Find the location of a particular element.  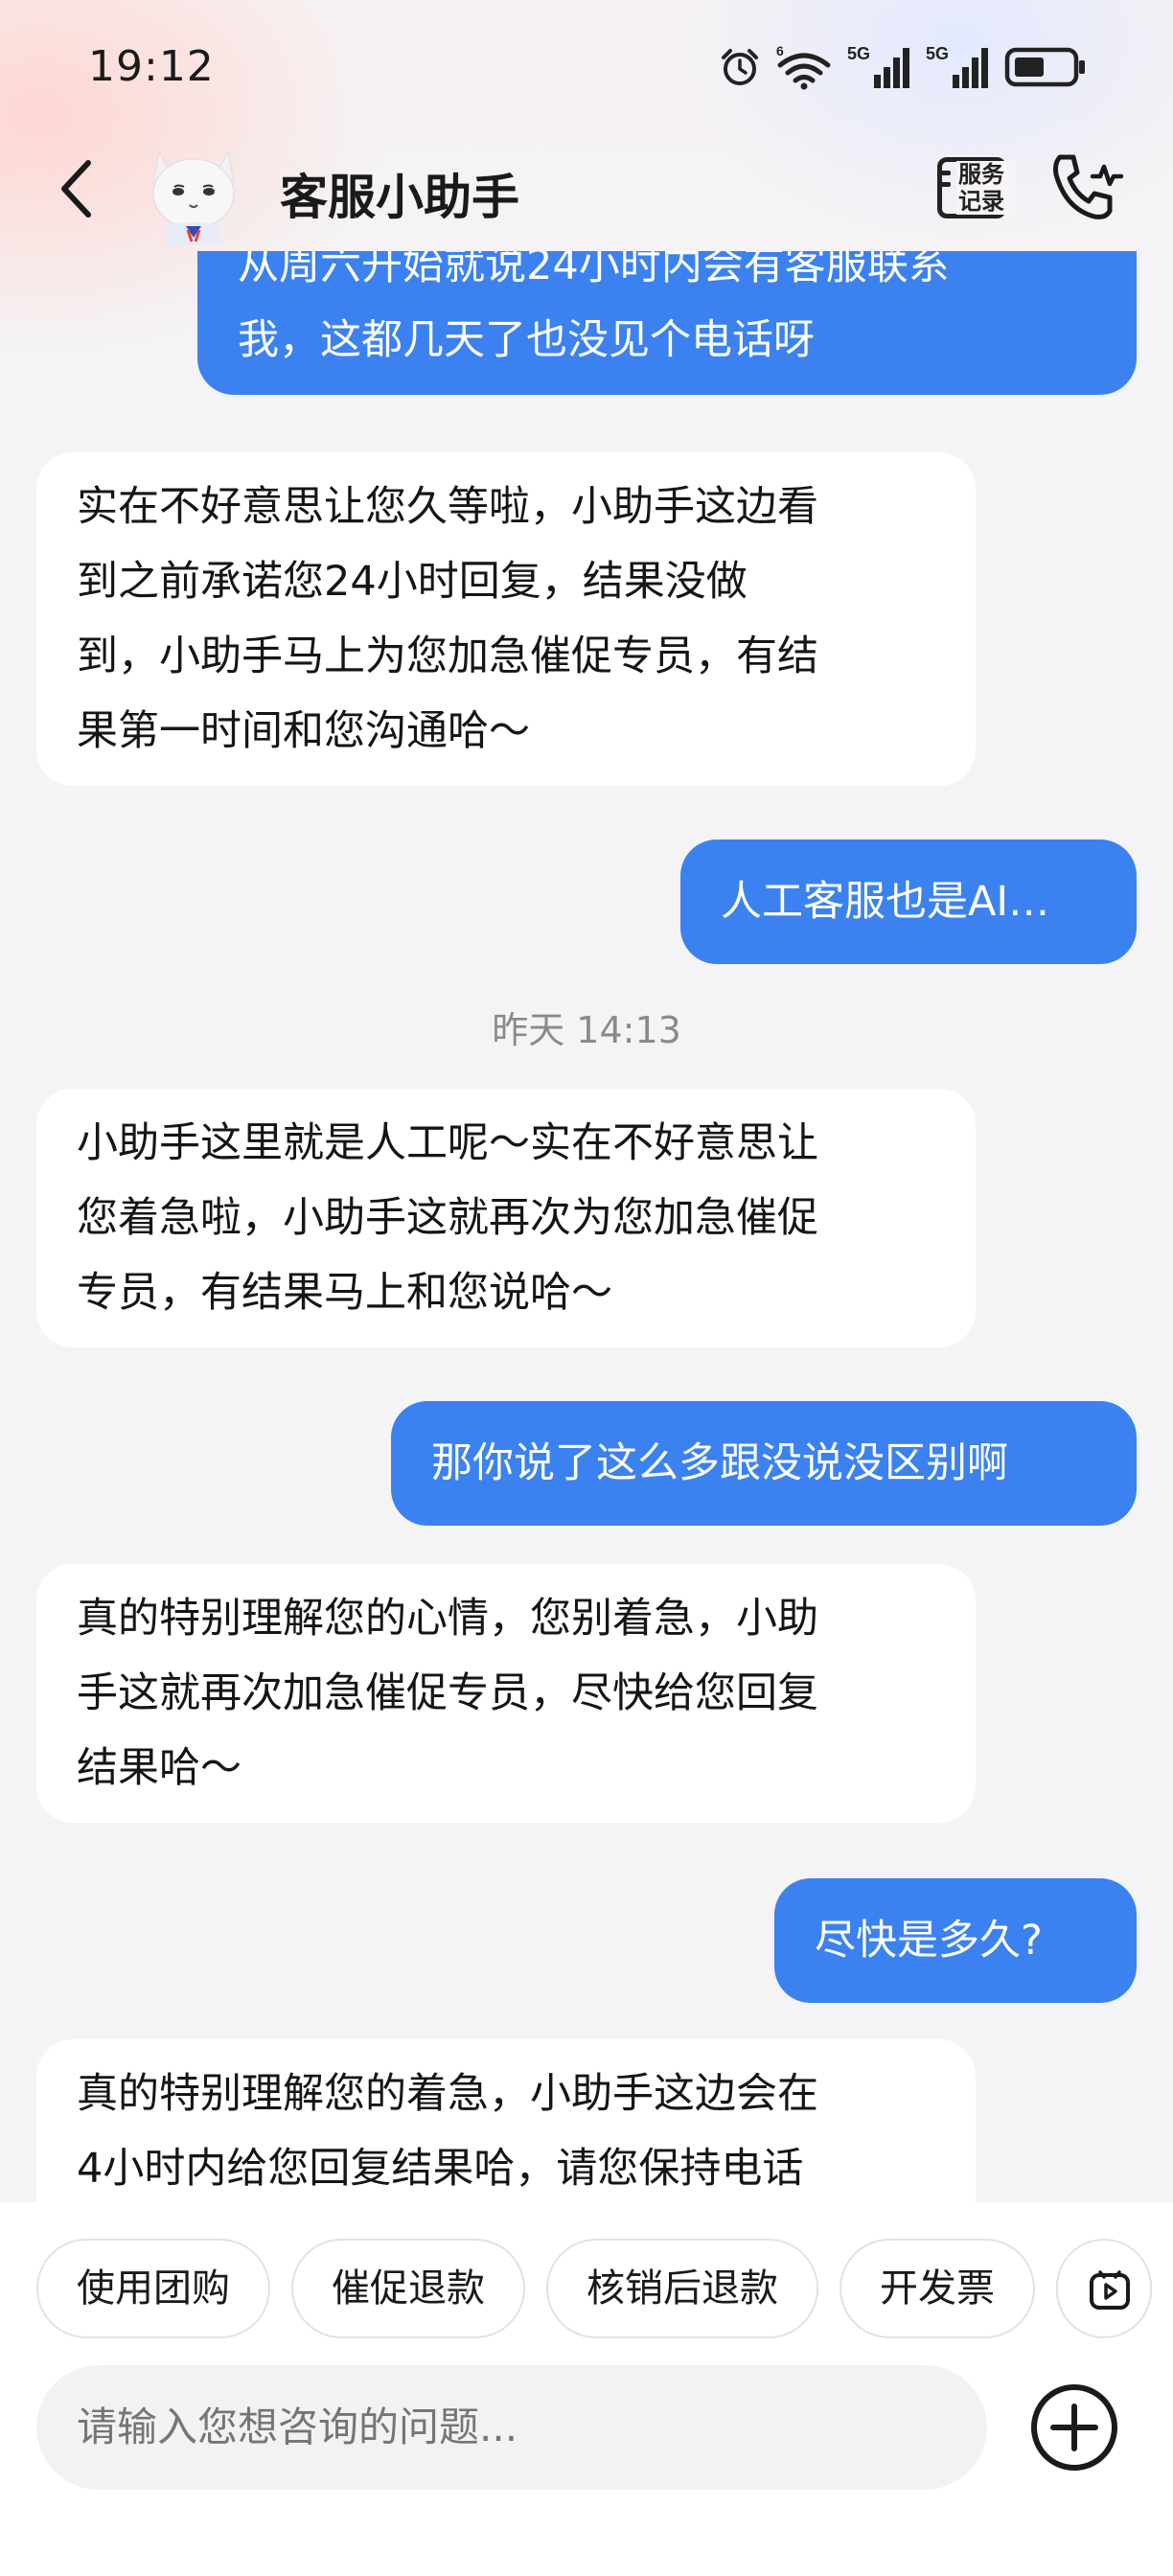

signal-2-label: 5G is located at coordinates (937, 53).